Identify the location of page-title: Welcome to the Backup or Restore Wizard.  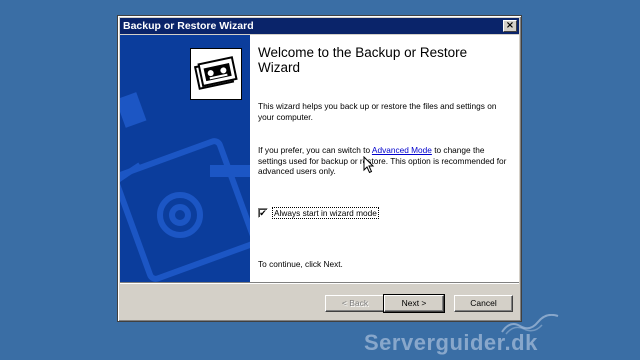
(363, 60).